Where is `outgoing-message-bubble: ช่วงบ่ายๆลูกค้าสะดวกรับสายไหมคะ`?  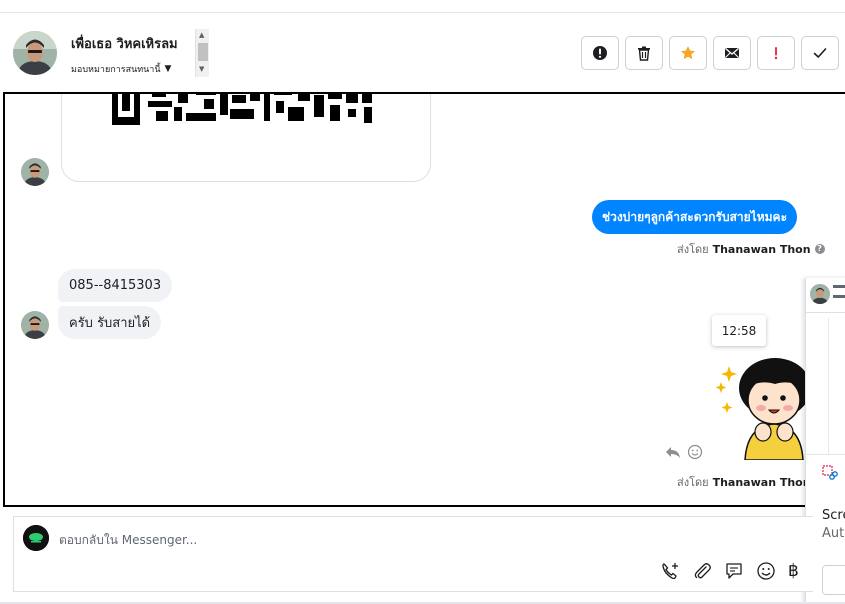 outgoing-message-bubble: ช่วงบ่ายๆลูกค้าสะดวกรับสายไหมคะ is located at coordinates (695, 217).